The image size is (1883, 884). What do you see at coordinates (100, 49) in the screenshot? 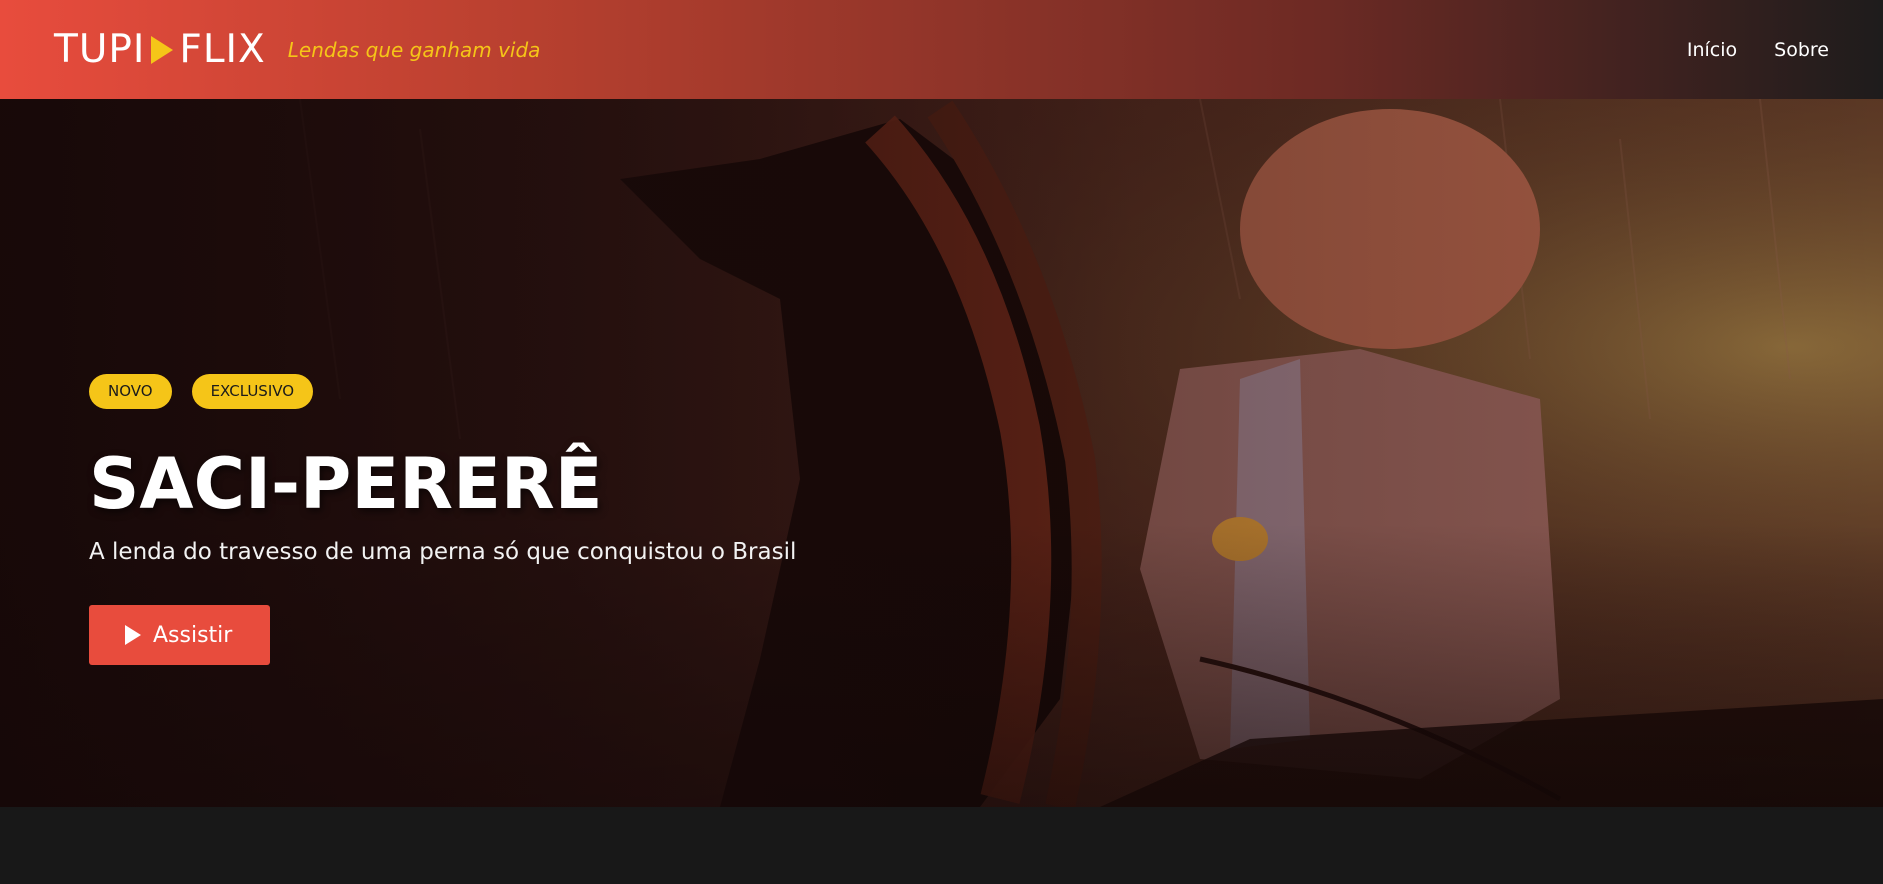
I see `logo-text-left: TUPI` at bounding box center [100, 49].